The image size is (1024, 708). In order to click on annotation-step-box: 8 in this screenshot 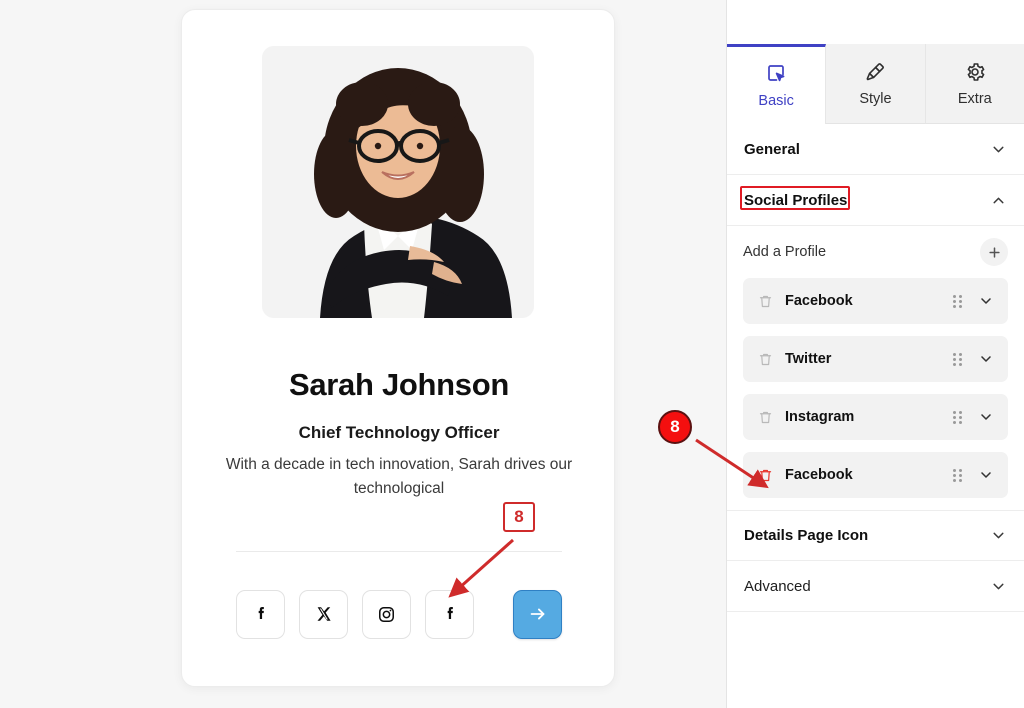, I will do `click(519, 517)`.